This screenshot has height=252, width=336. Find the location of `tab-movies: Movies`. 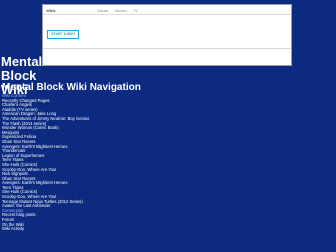

tab-movies: Movies is located at coordinates (120, 11).